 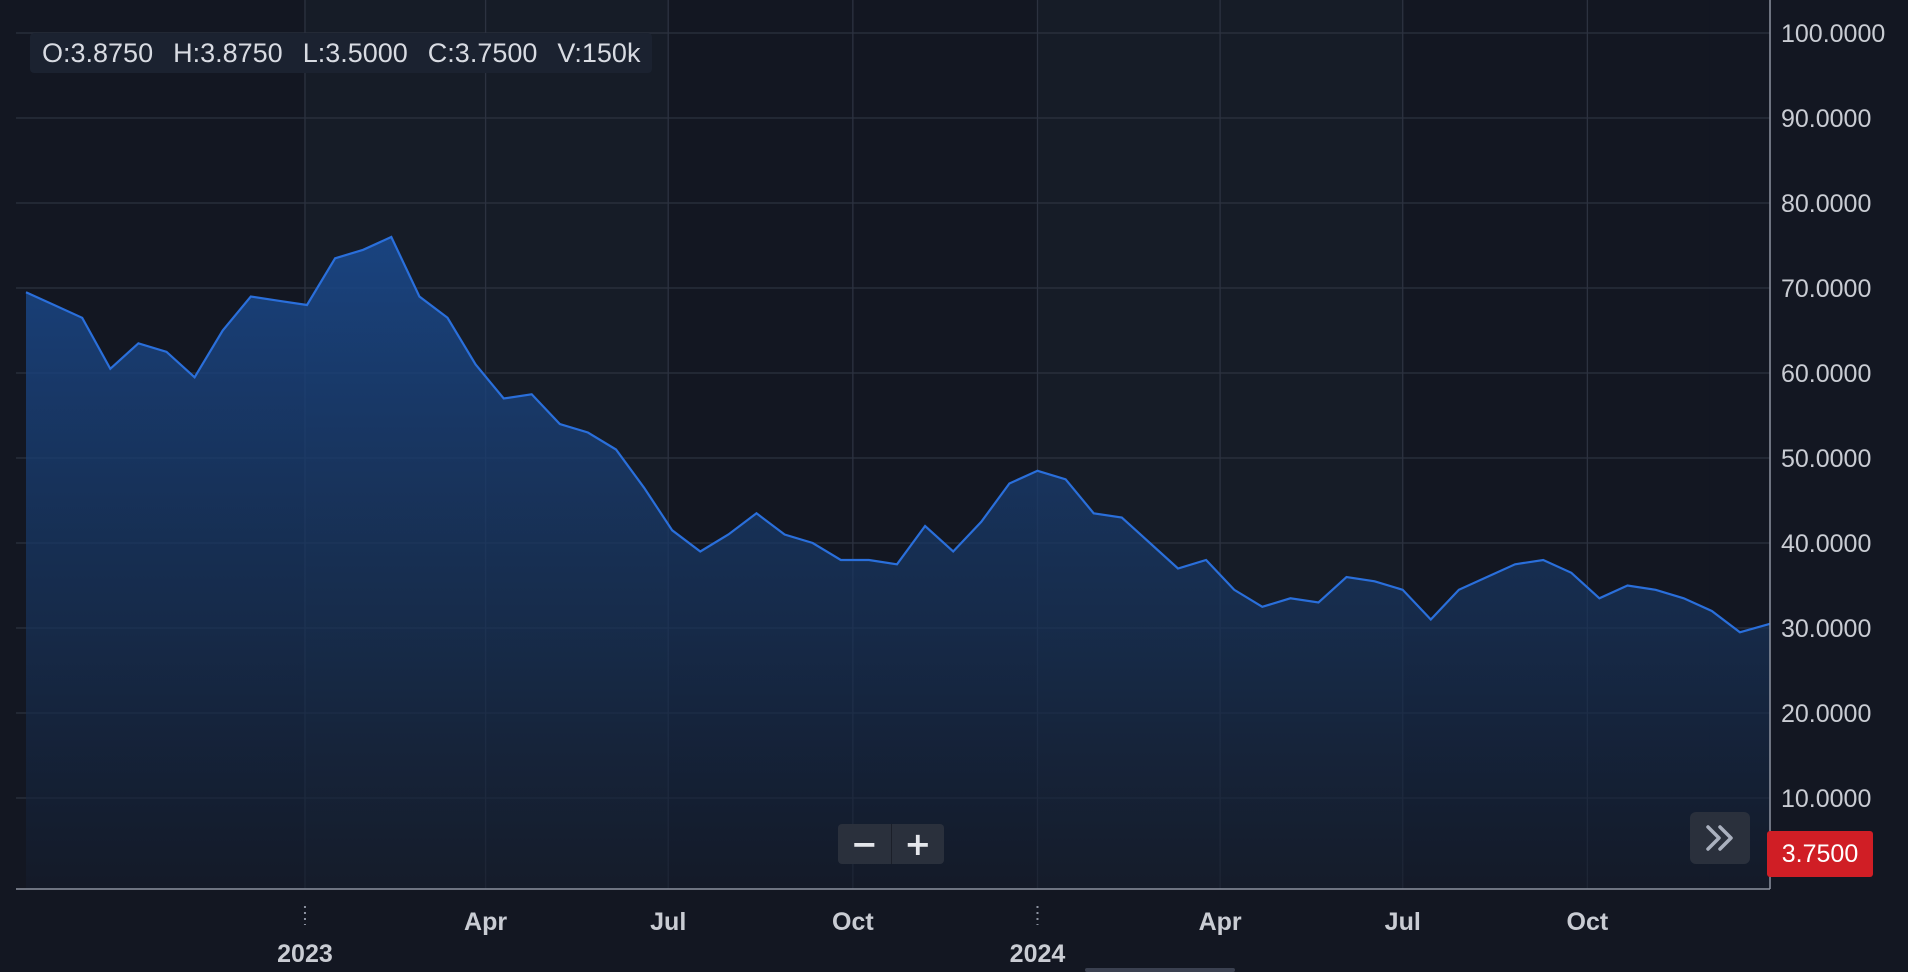 What do you see at coordinates (98, 52) in the screenshot?
I see `open-value: O:3.8750` at bounding box center [98, 52].